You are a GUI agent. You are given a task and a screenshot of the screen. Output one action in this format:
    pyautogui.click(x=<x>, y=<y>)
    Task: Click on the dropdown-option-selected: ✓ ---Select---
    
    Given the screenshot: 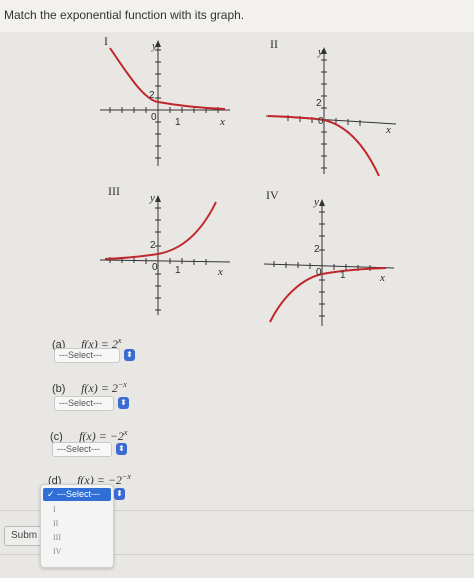 What is the action you would take?
    pyautogui.click(x=77, y=494)
    